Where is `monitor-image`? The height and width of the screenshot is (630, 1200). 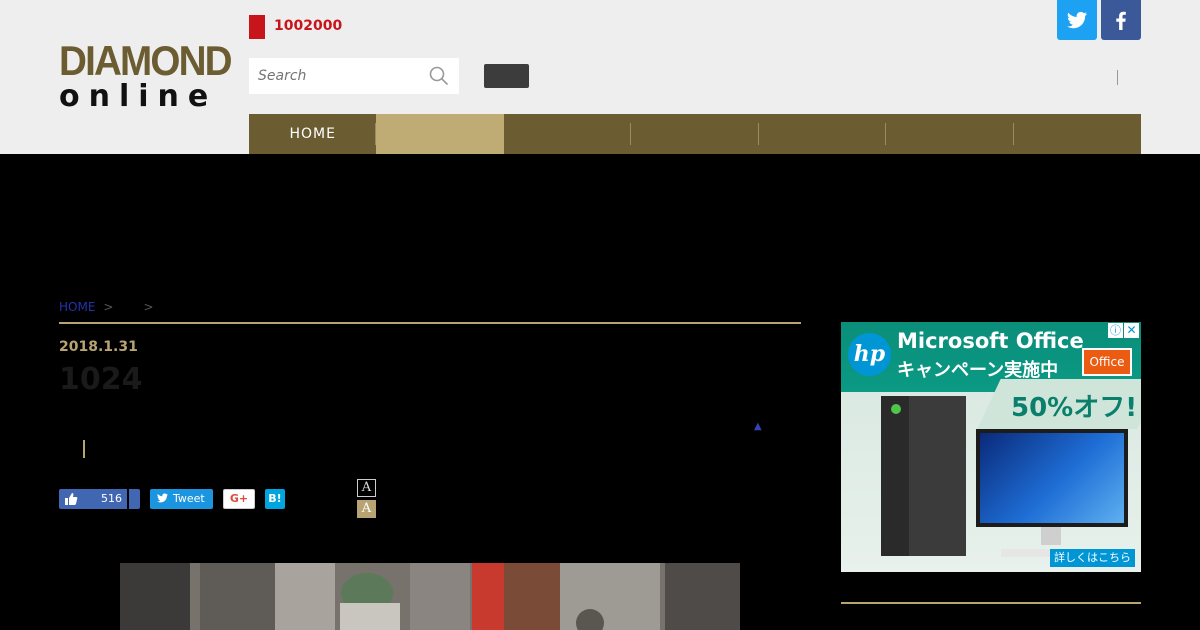
monitor-image is located at coordinates (1052, 478).